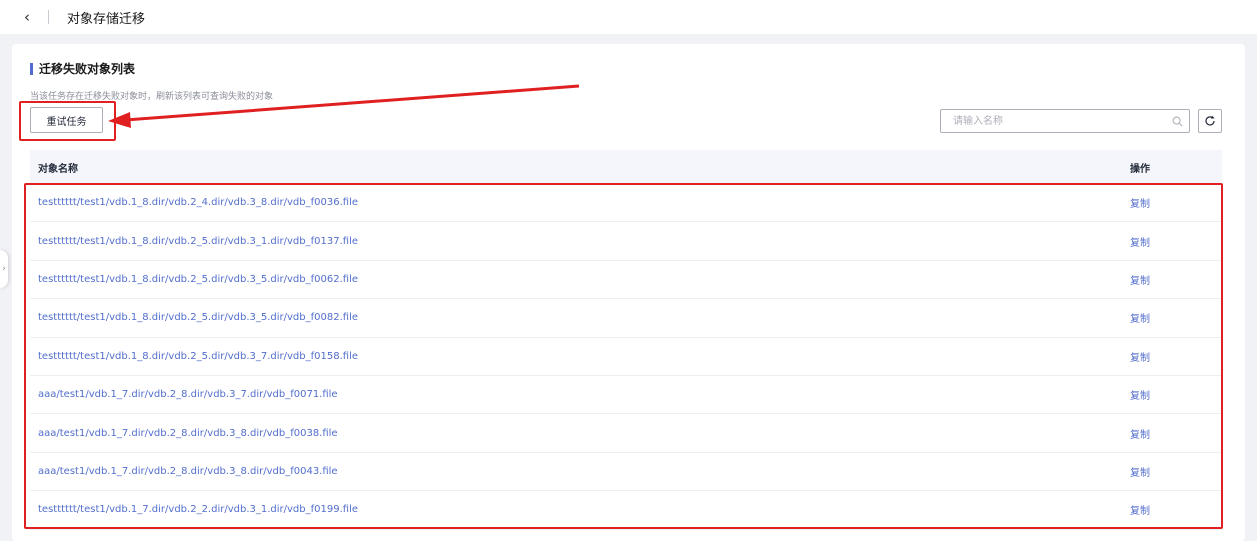 This screenshot has width=1257, height=541. I want to click on sidebar-expand-handle: ›, so click(4, 269).